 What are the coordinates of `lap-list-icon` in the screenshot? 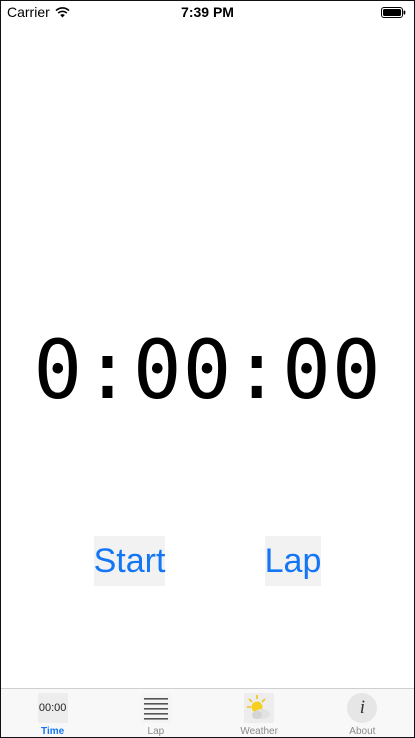 It's located at (155, 708).